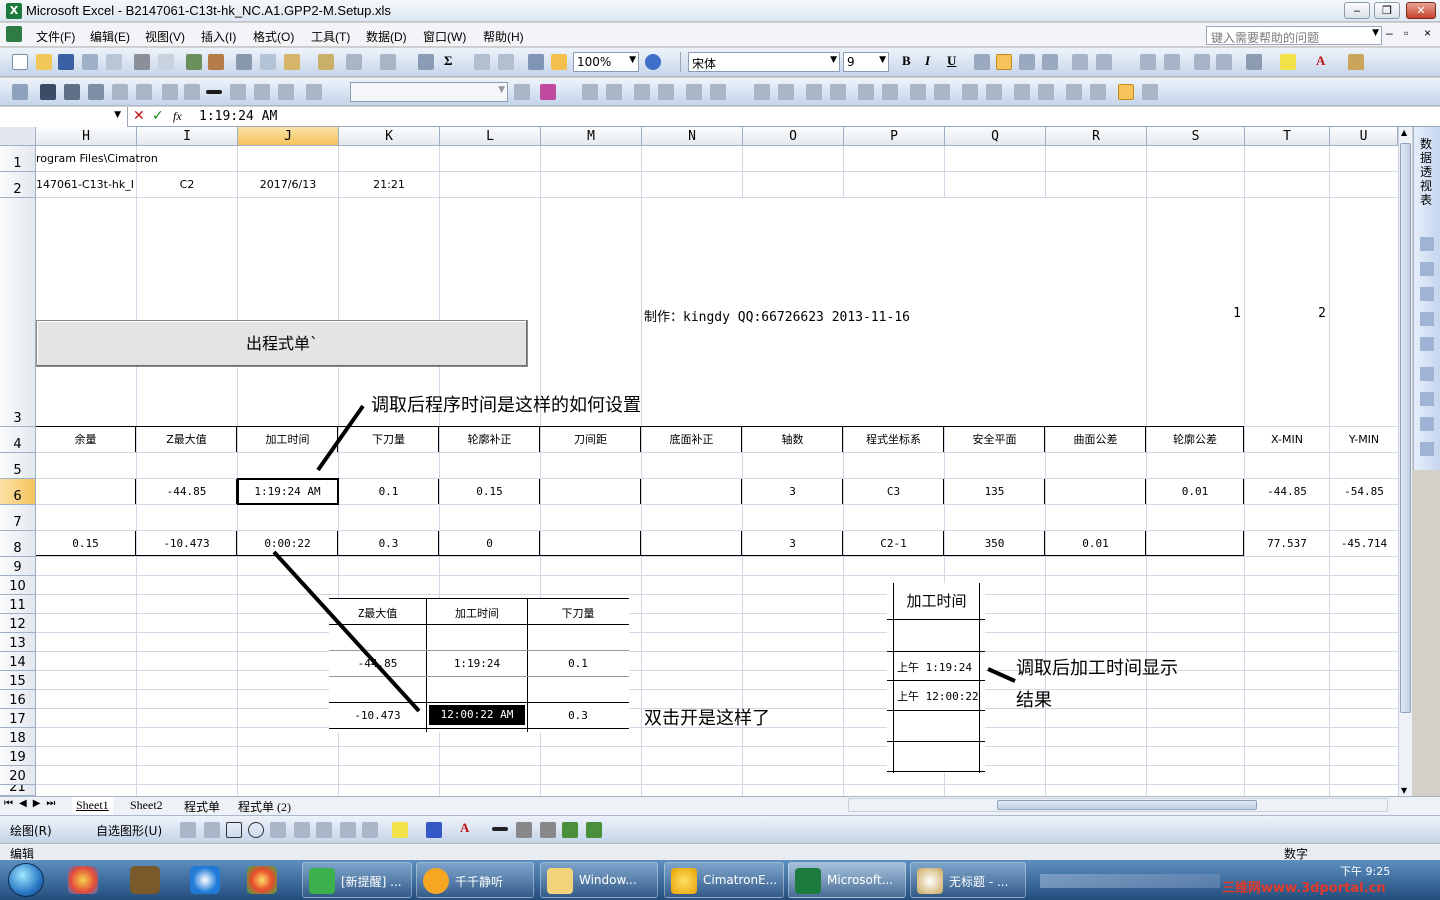 This screenshot has height=900, width=1440. Describe the element at coordinates (448, 61) in the screenshot. I see `autosum-icon: Σ` at that location.